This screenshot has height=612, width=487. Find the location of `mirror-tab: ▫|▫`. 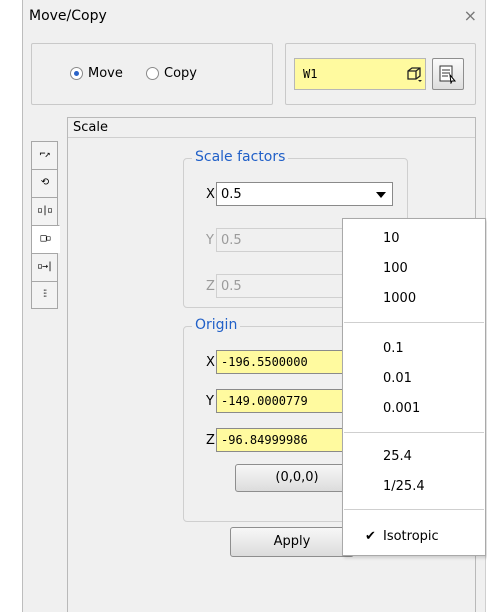

mirror-tab: ▫|▫ is located at coordinates (44, 211).